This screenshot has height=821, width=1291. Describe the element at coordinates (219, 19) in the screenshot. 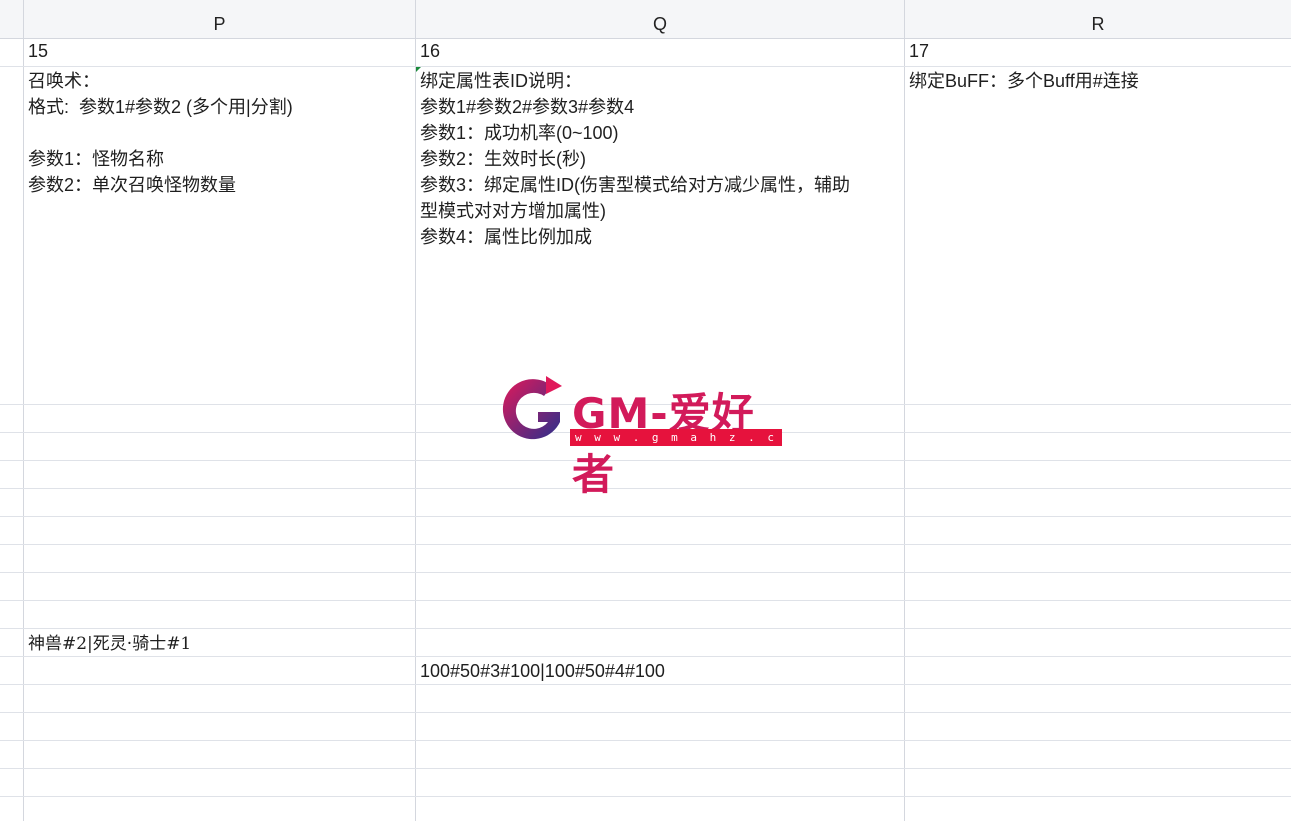

I see `column-header-p: P` at that location.